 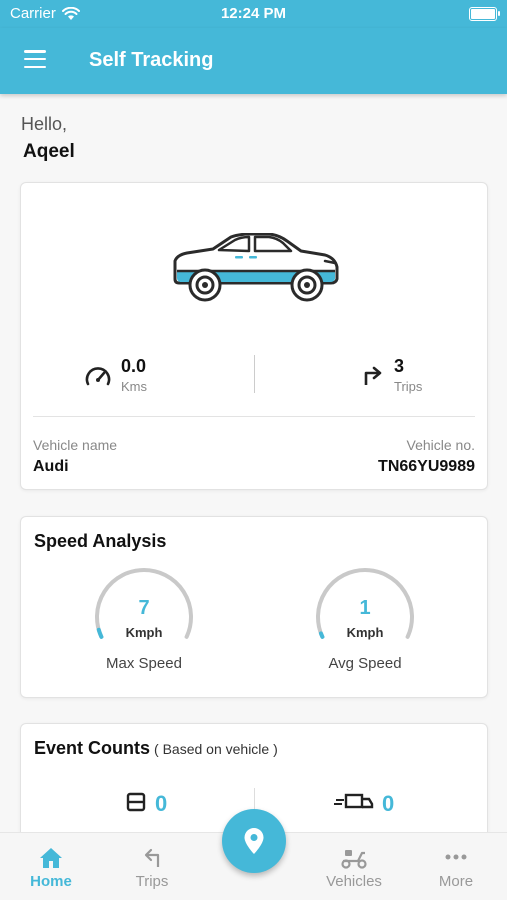 I want to click on speed-analysis-title: Speed Analysis, so click(x=100, y=541).